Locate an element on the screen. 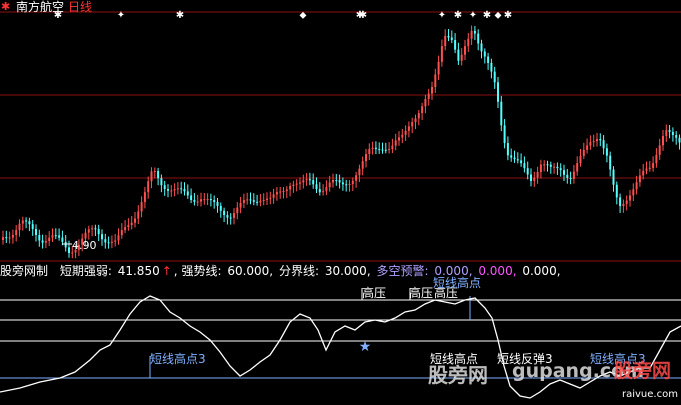 This screenshot has width=681, height=405. period-label: 日线 is located at coordinates (80, 7).